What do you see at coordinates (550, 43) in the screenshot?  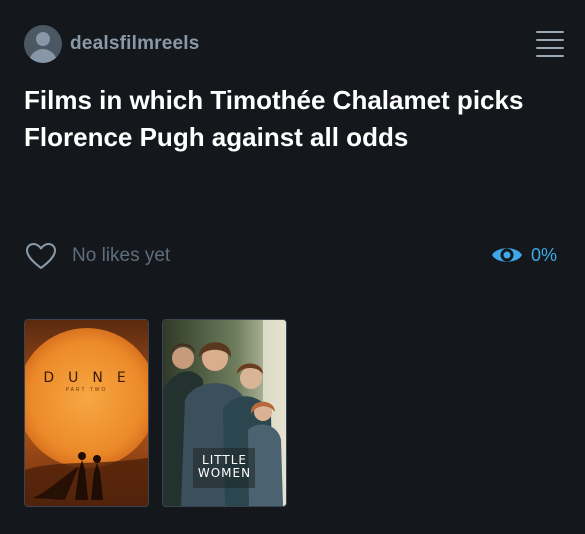 I see `hamburger-menu-icon` at bounding box center [550, 43].